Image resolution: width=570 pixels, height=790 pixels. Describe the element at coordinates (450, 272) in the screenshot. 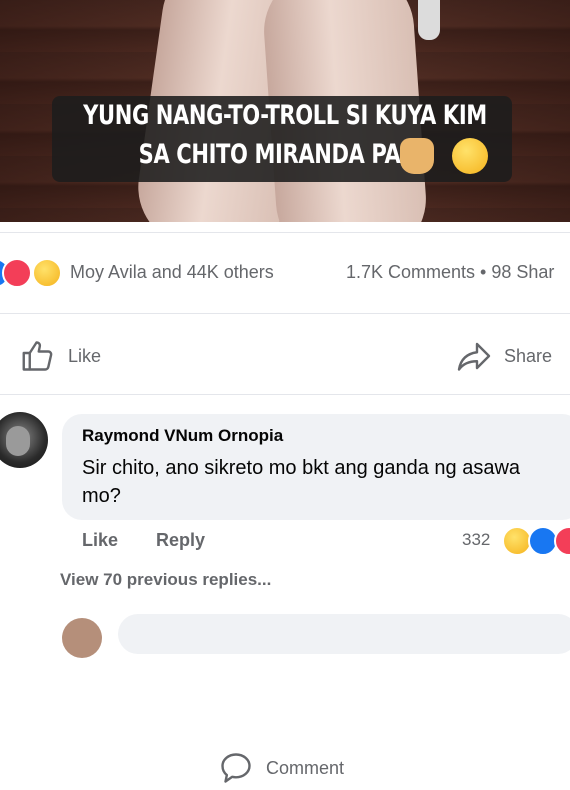

I see `comment-share-stats: 1.7K Comments • 98 Shar` at that location.